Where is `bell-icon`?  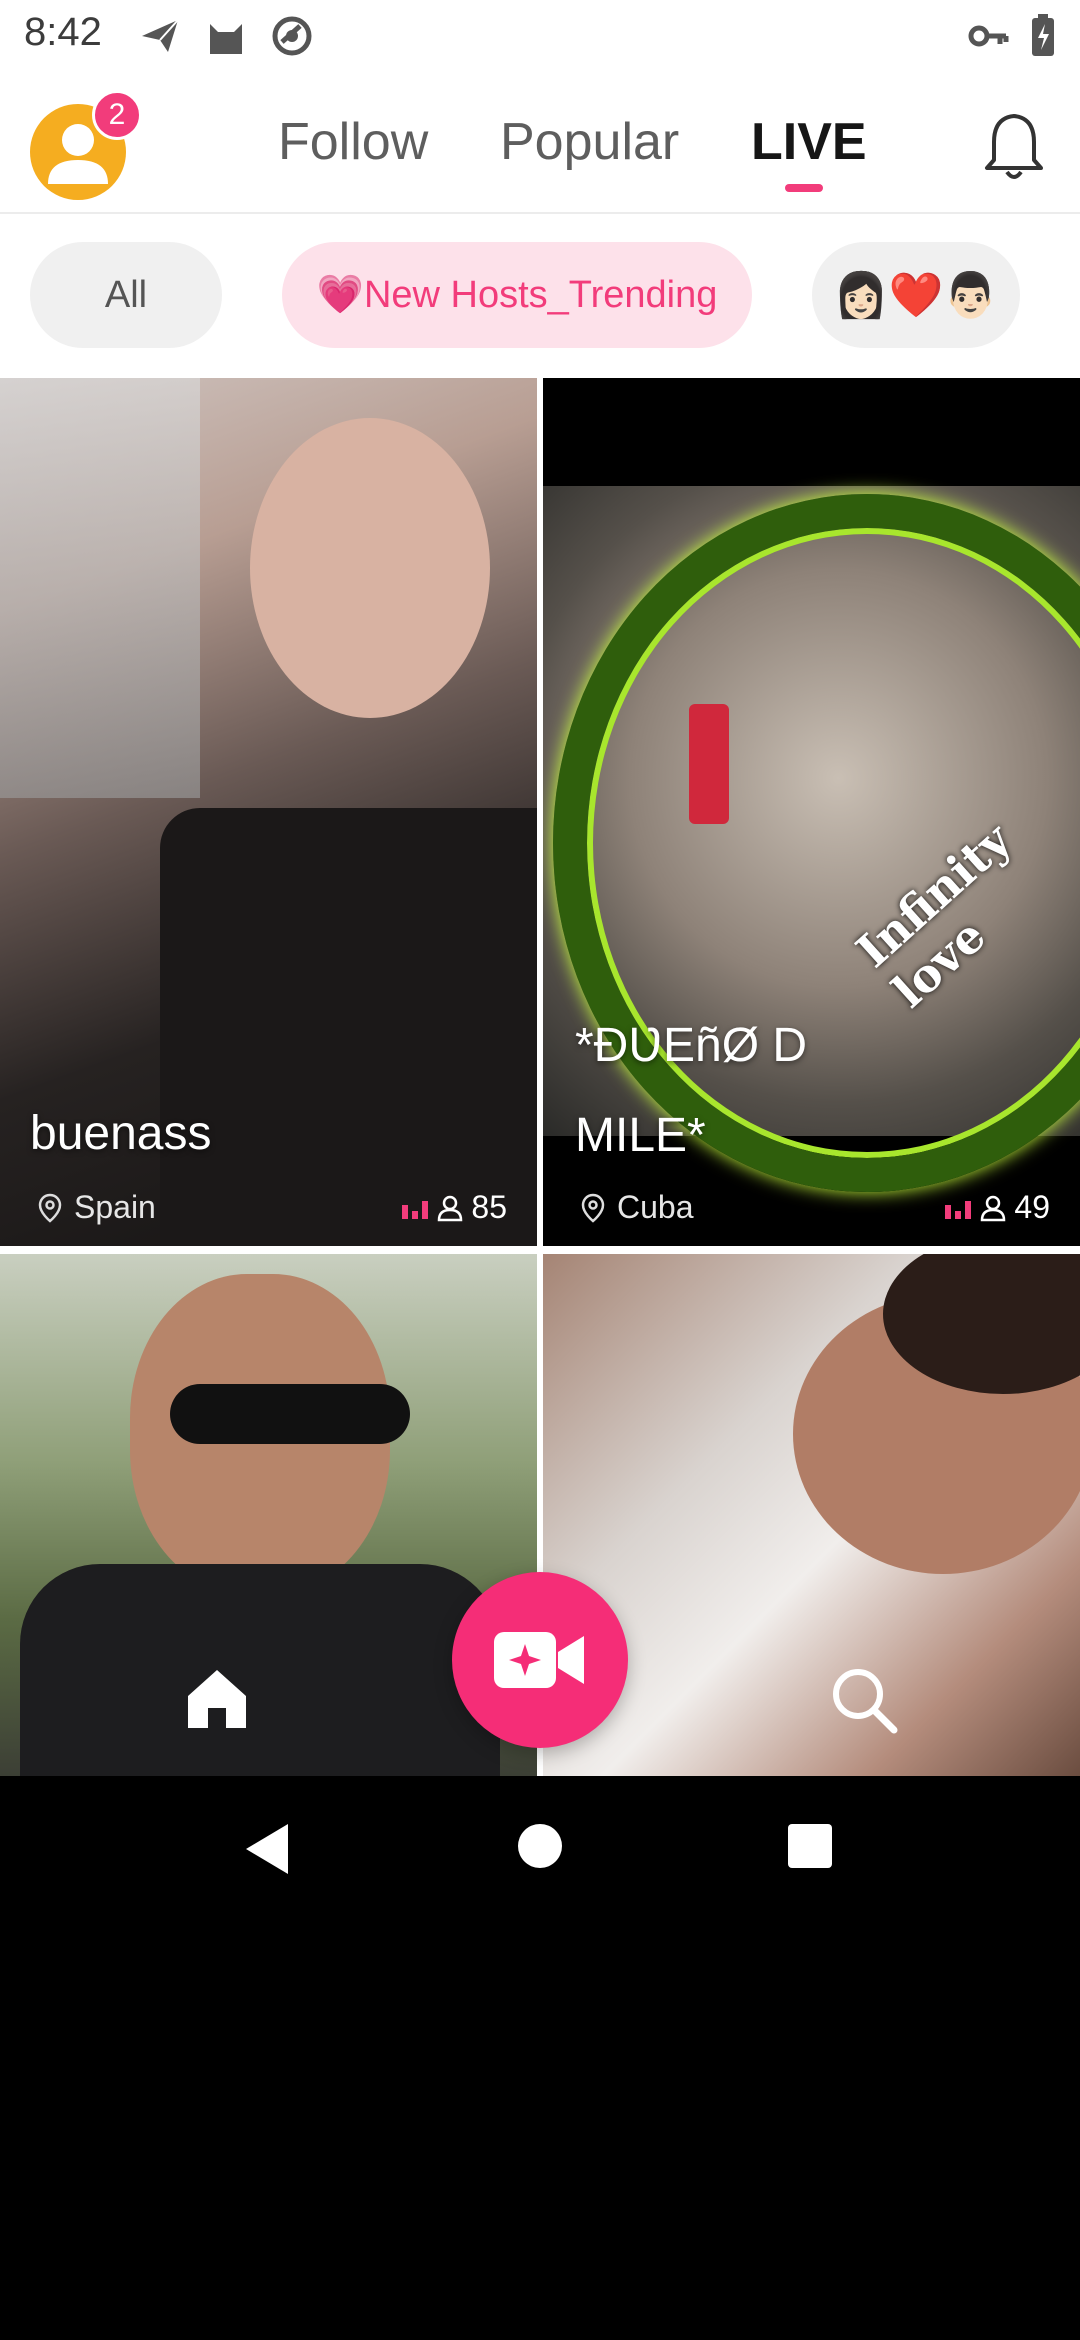 bell-icon is located at coordinates (1014, 146).